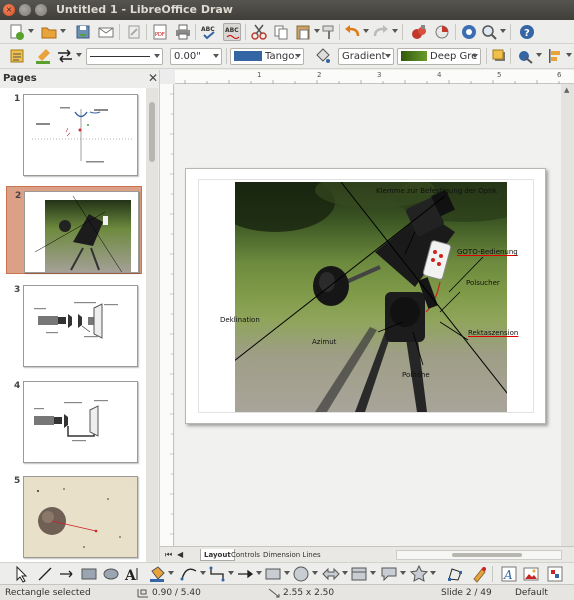 This screenshot has width=574, height=600. Describe the element at coordinates (63, 31) in the screenshot. I see `open-dropdown-icon` at that location.